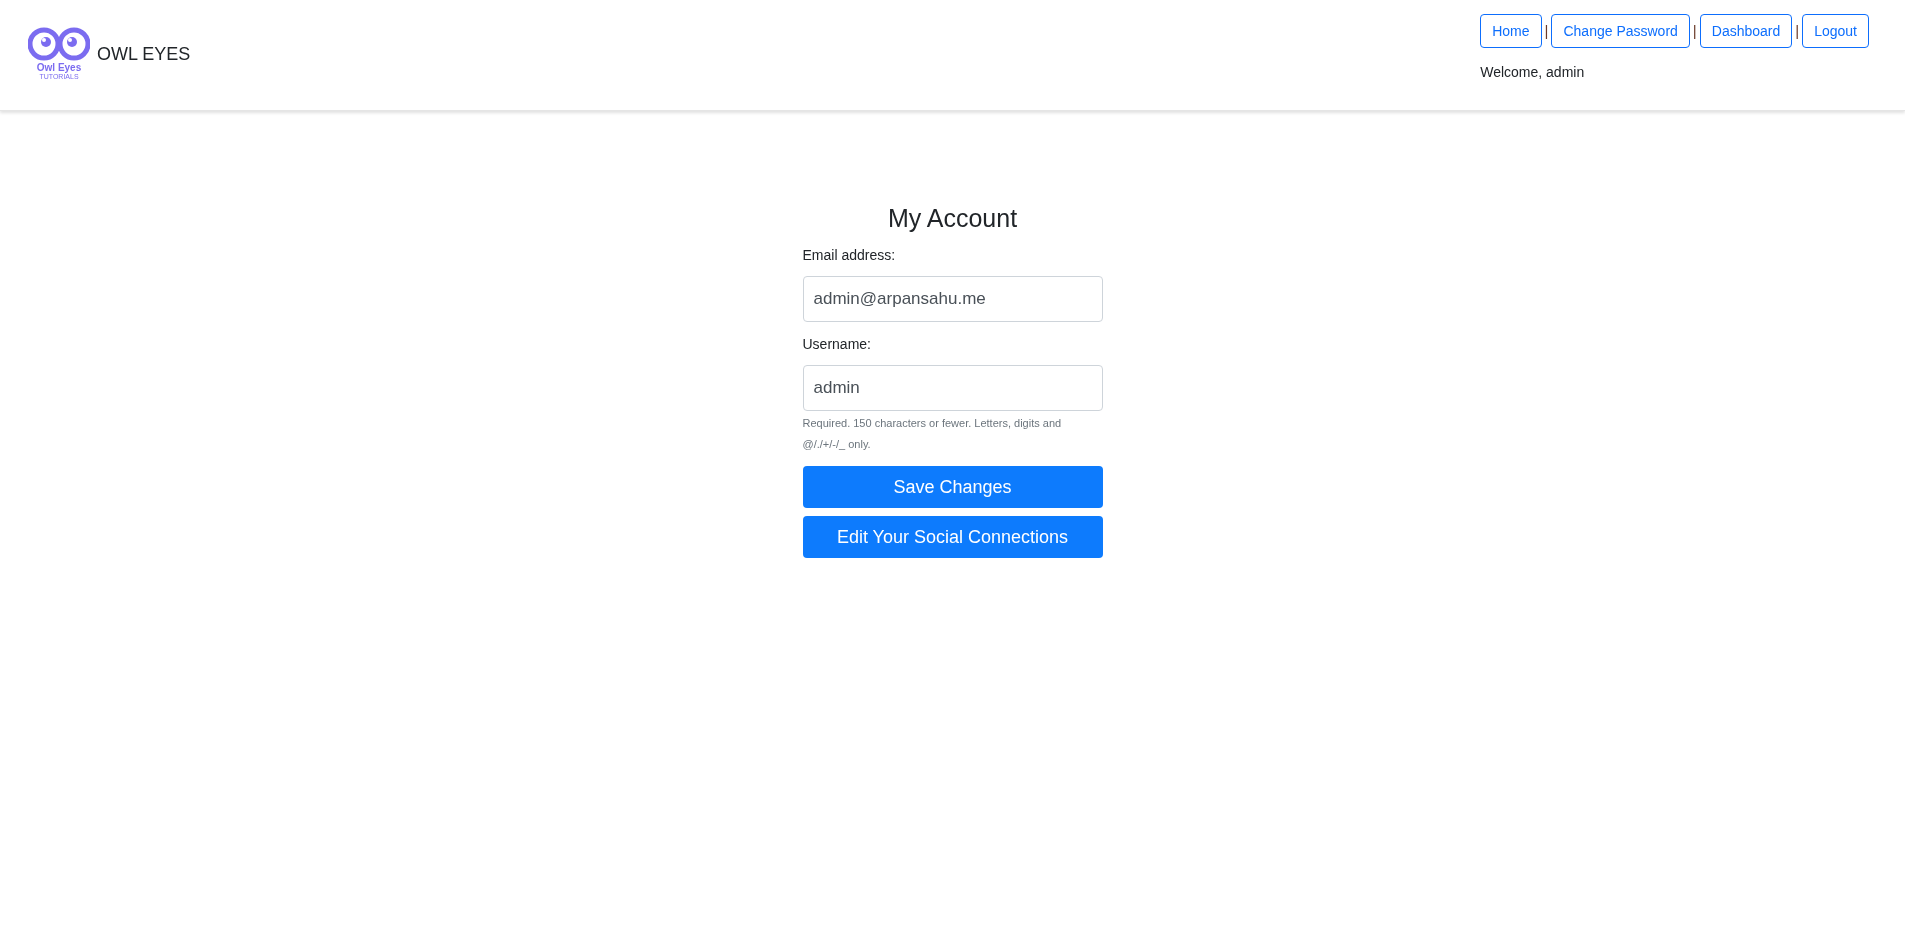  What do you see at coordinates (59, 67) in the screenshot?
I see `logo-name: Owl Eyes` at bounding box center [59, 67].